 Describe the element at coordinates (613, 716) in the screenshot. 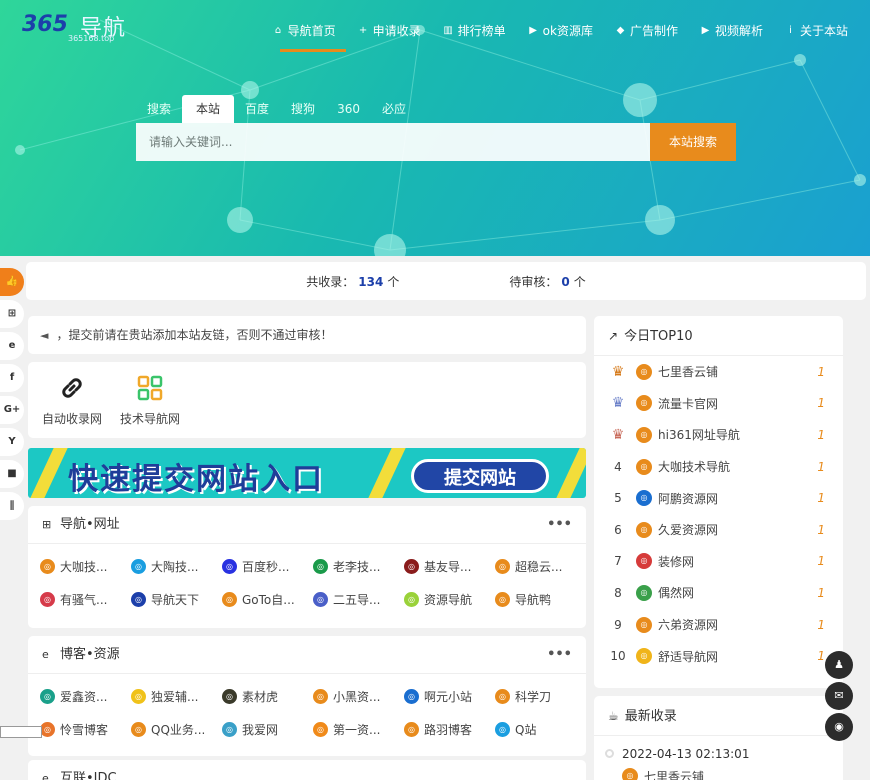

I see `coffee-icon: ☕` at that location.